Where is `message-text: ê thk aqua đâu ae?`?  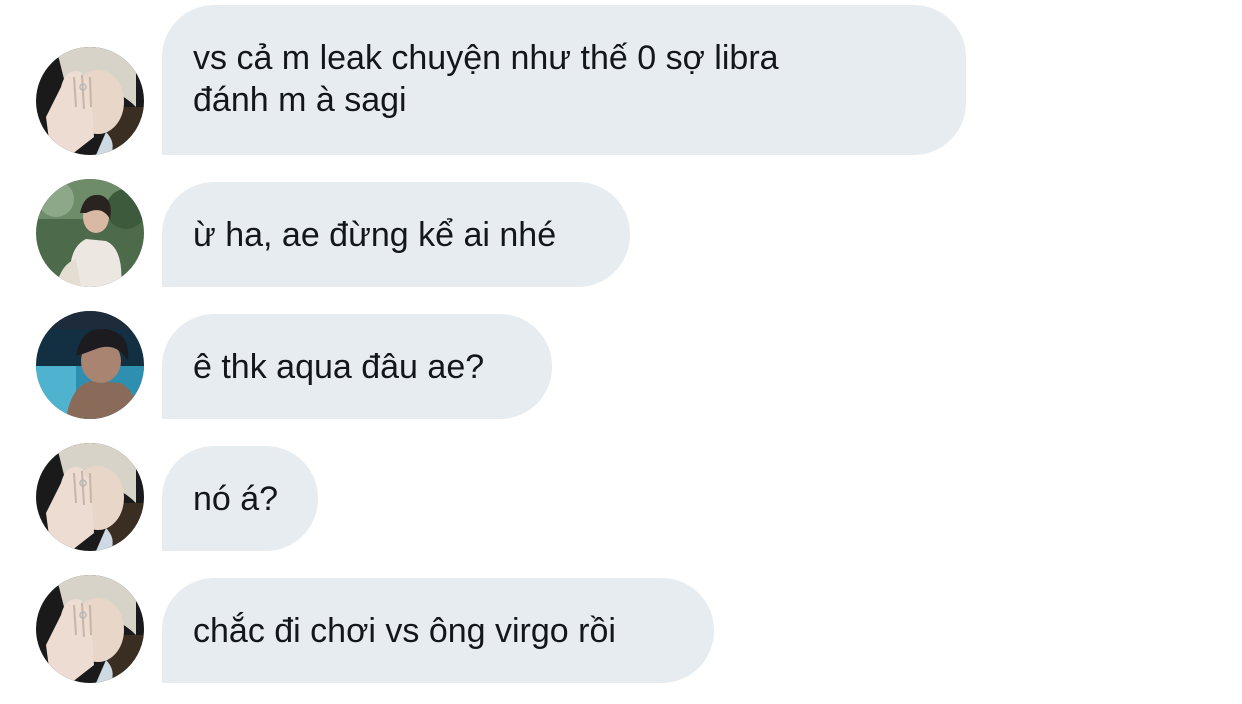
message-text: ê thk aqua đâu ae? is located at coordinates (339, 367).